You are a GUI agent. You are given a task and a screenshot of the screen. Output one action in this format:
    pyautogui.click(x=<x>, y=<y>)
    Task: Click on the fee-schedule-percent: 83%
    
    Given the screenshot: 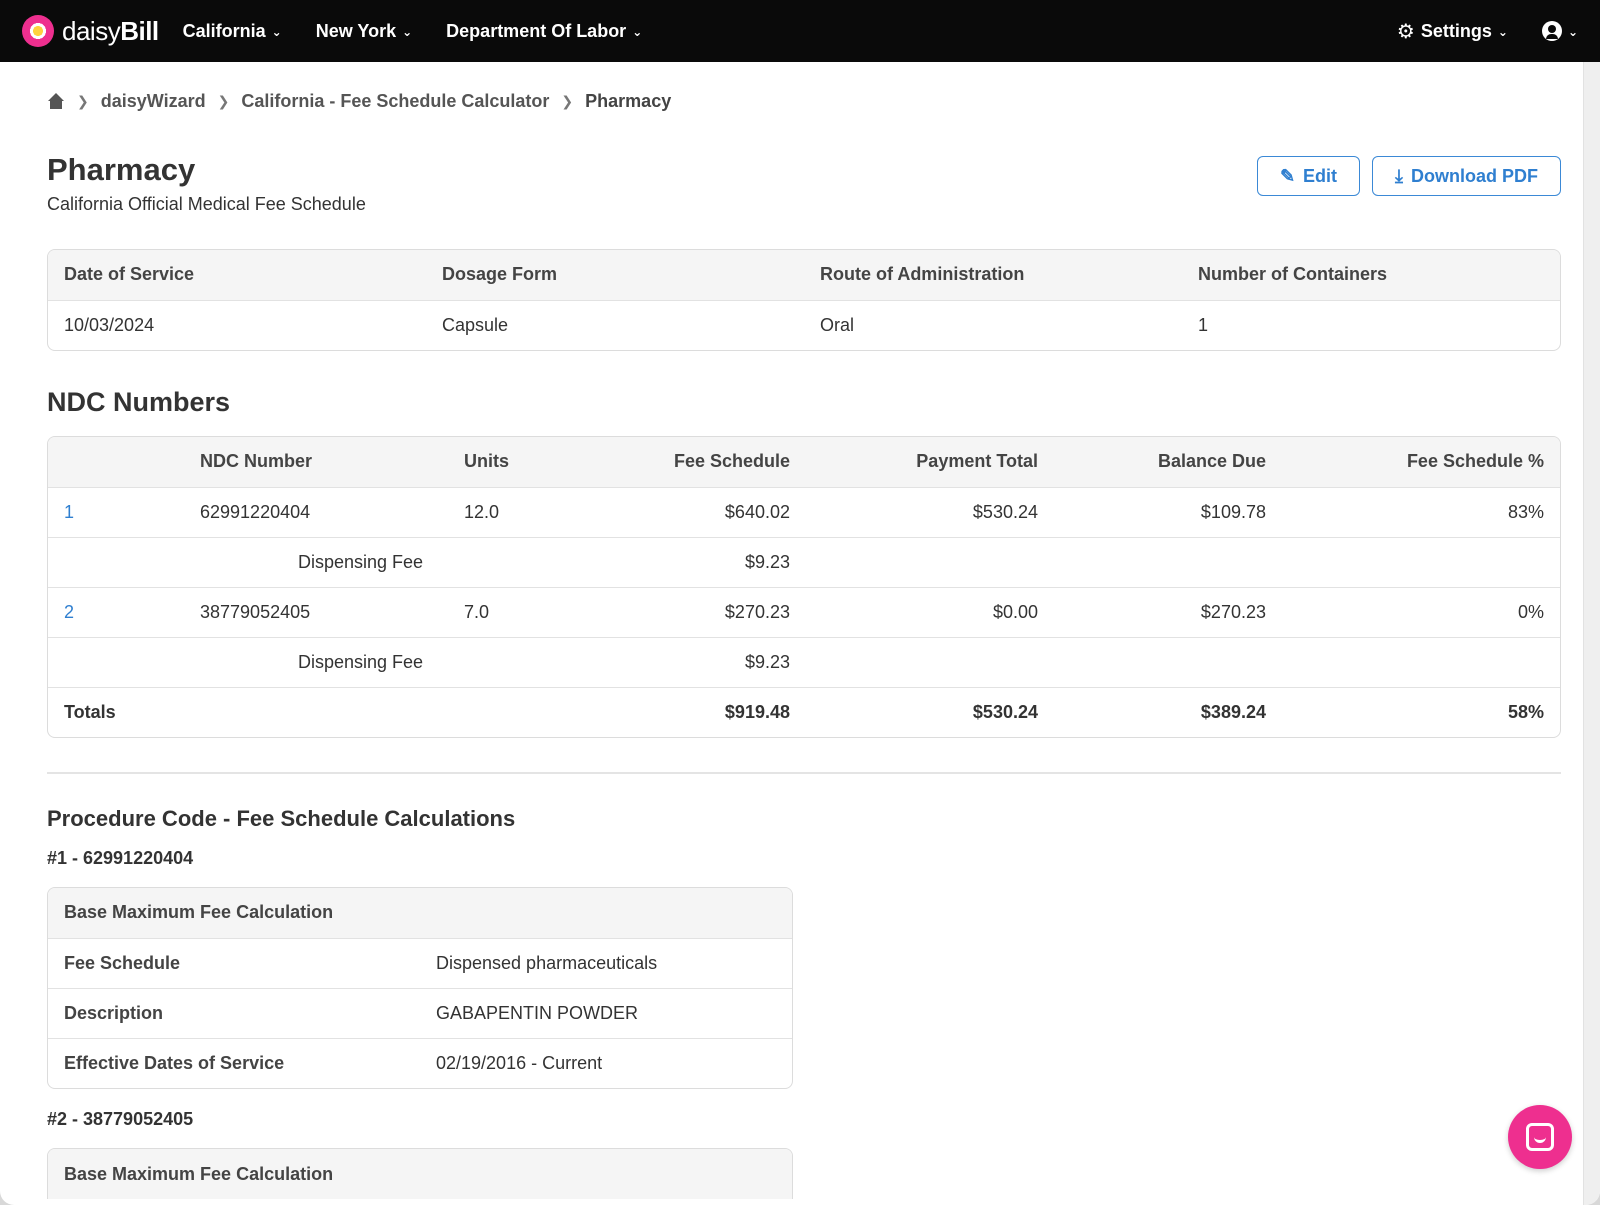 What is the action you would take?
    pyautogui.click(x=1421, y=511)
    